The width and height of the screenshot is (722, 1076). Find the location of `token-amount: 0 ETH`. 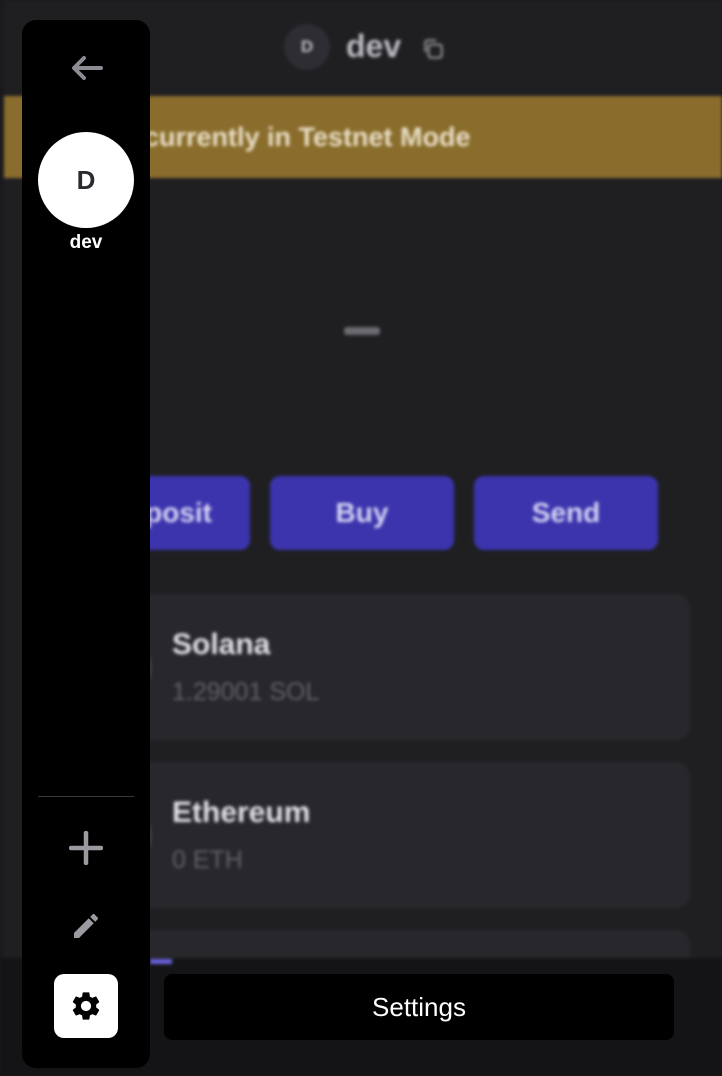

token-amount: 0 ETH is located at coordinates (207, 860).